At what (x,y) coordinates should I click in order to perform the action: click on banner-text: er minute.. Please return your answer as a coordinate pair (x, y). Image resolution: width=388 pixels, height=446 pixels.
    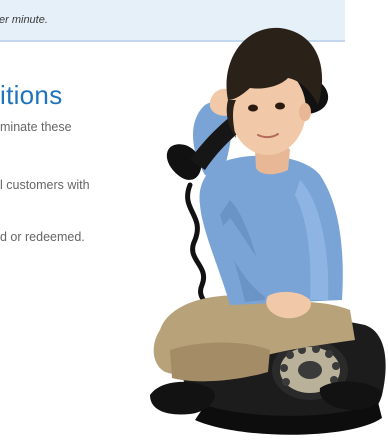
    Looking at the image, I should click on (24, 20).